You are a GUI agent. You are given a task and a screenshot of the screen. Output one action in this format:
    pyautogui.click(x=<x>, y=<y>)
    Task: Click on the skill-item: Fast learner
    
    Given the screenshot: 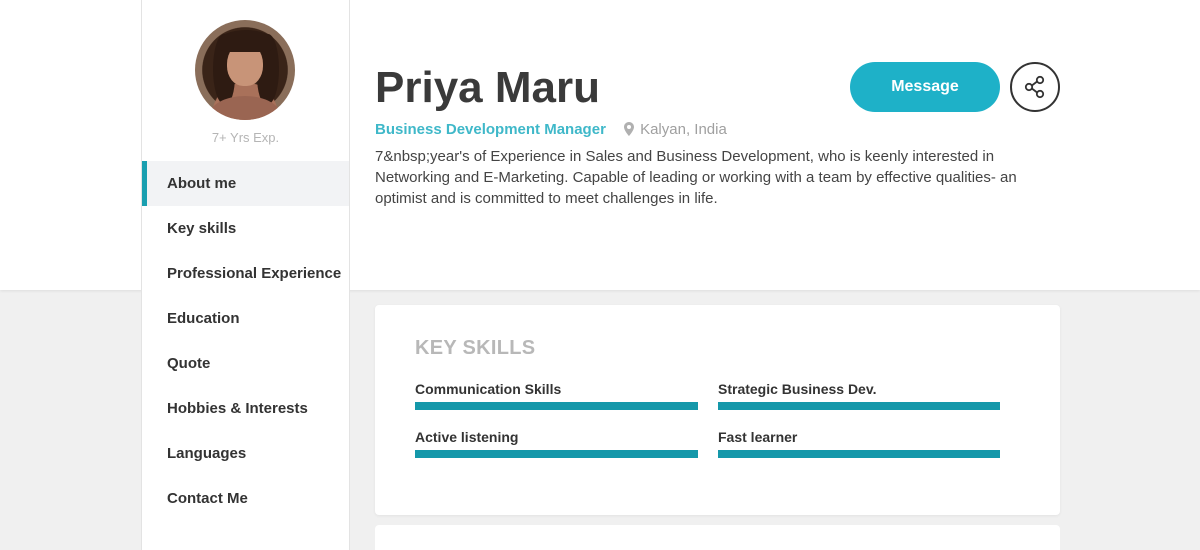 What is the action you would take?
    pyautogui.click(x=859, y=443)
    